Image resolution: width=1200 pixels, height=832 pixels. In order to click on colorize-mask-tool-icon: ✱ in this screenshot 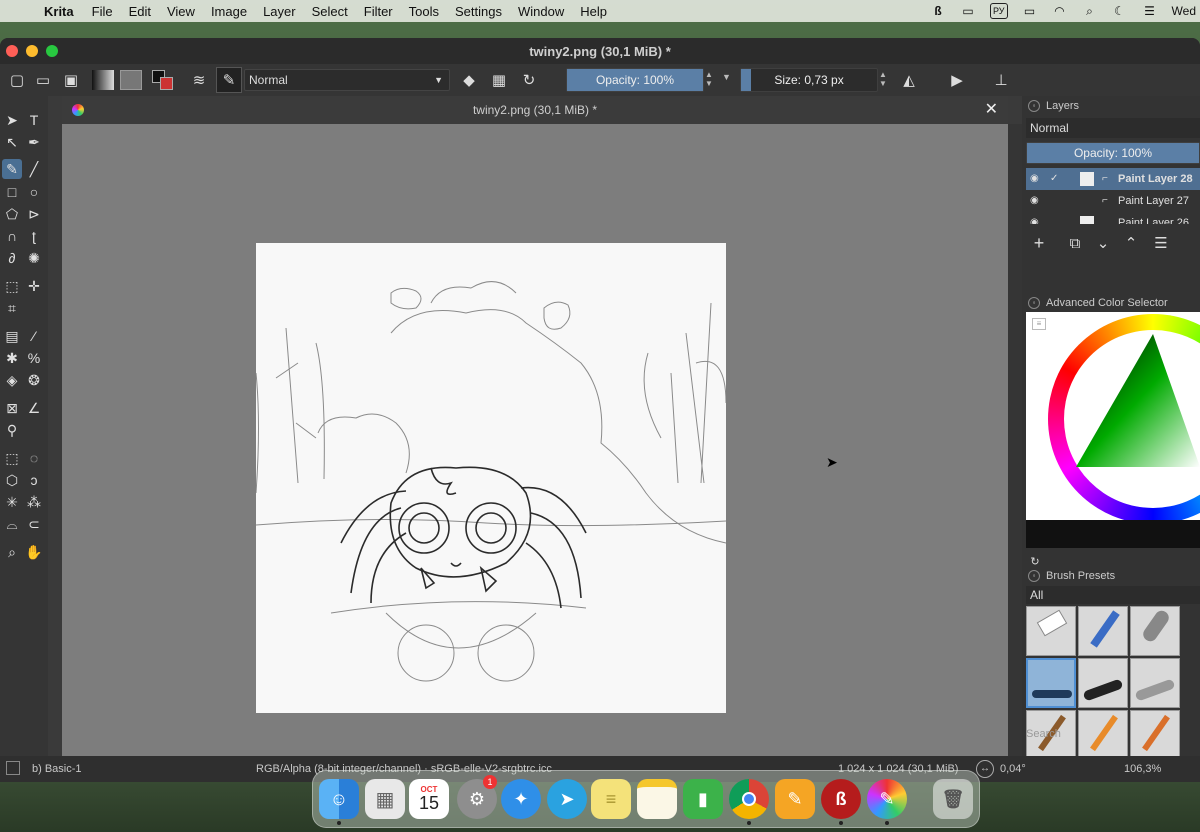, I will do `click(12, 358)`.